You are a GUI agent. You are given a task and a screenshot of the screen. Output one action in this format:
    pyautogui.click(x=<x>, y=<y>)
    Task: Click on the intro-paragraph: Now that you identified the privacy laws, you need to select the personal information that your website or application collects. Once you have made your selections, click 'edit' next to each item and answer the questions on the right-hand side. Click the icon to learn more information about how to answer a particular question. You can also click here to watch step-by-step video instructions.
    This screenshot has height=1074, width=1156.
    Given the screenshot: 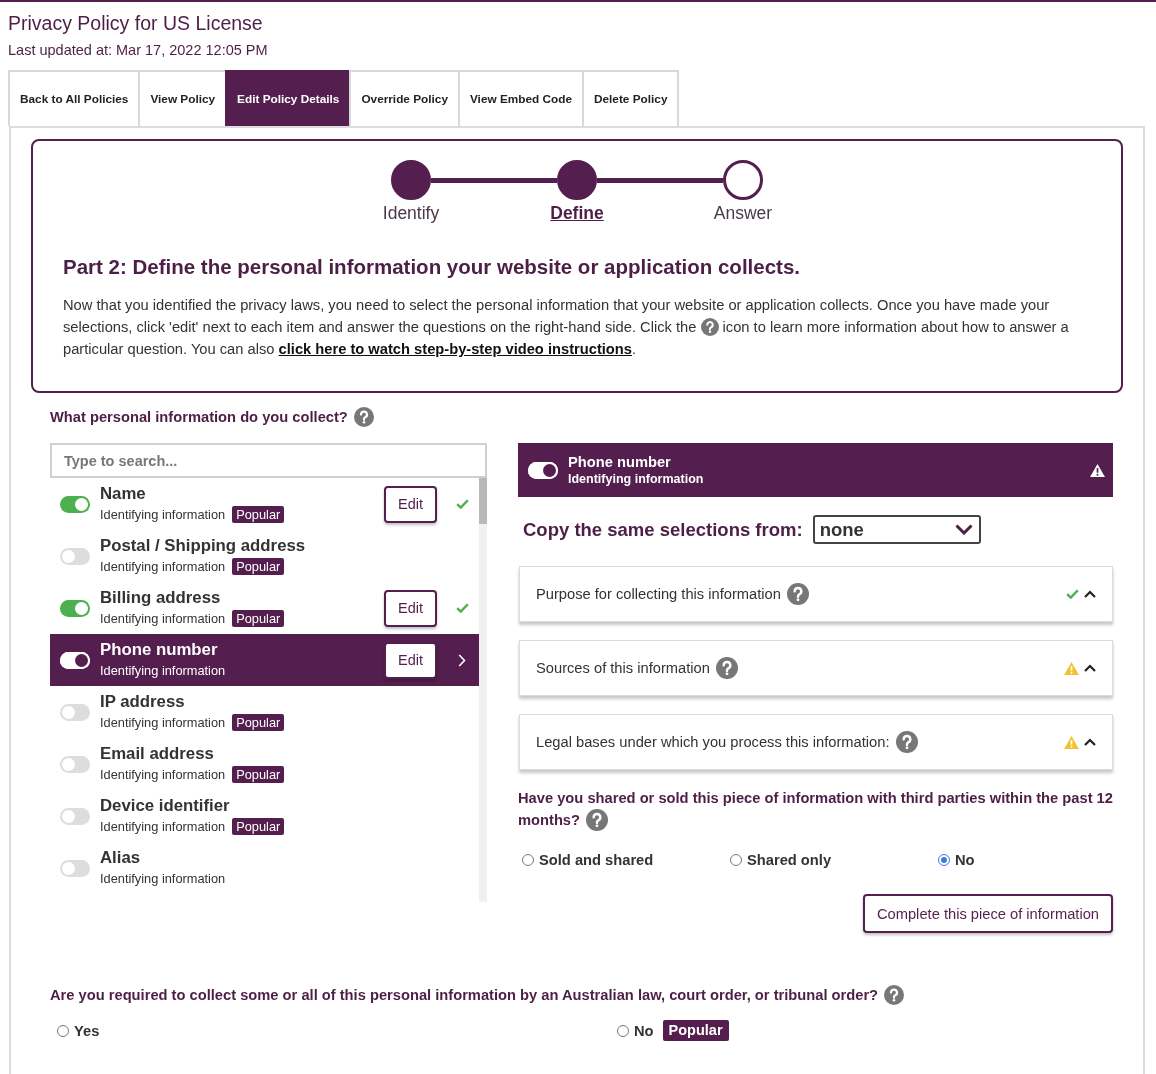 What is the action you would take?
    pyautogui.click(x=566, y=327)
    